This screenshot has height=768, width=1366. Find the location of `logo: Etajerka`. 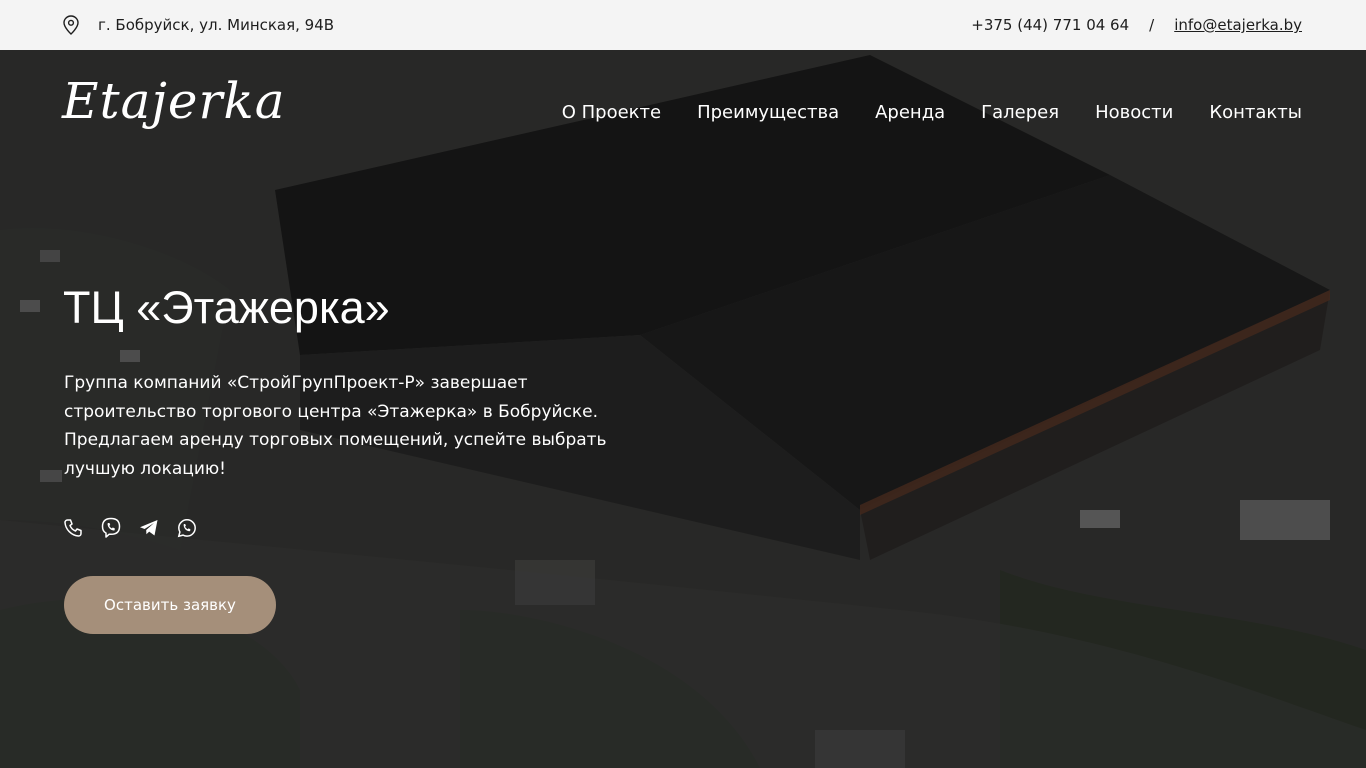

logo: Etajerka is located at coordinates (174, 101).